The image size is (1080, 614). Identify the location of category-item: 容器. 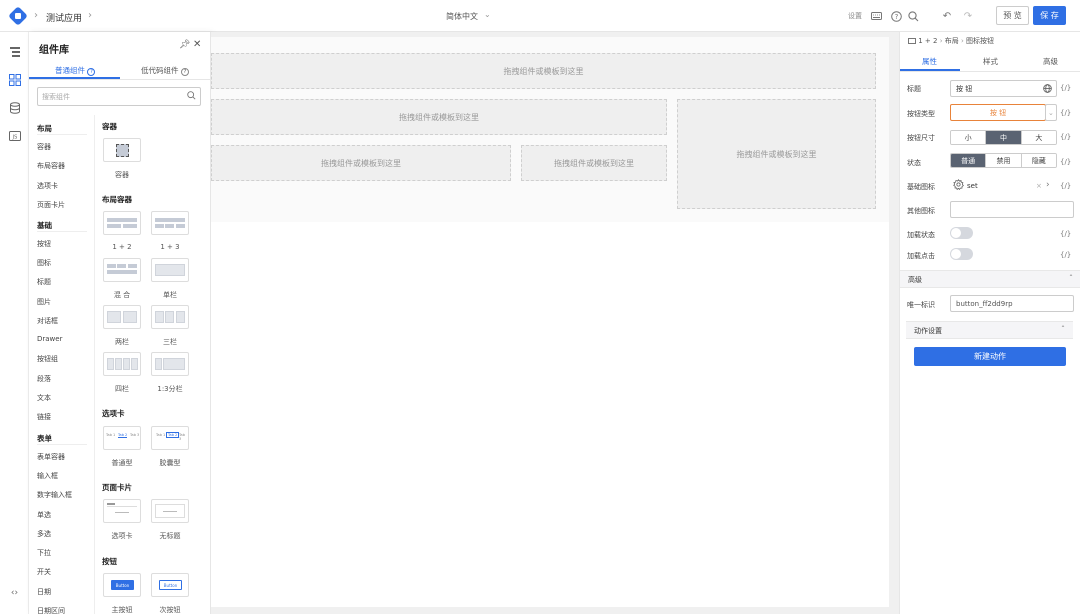
(44, 147).